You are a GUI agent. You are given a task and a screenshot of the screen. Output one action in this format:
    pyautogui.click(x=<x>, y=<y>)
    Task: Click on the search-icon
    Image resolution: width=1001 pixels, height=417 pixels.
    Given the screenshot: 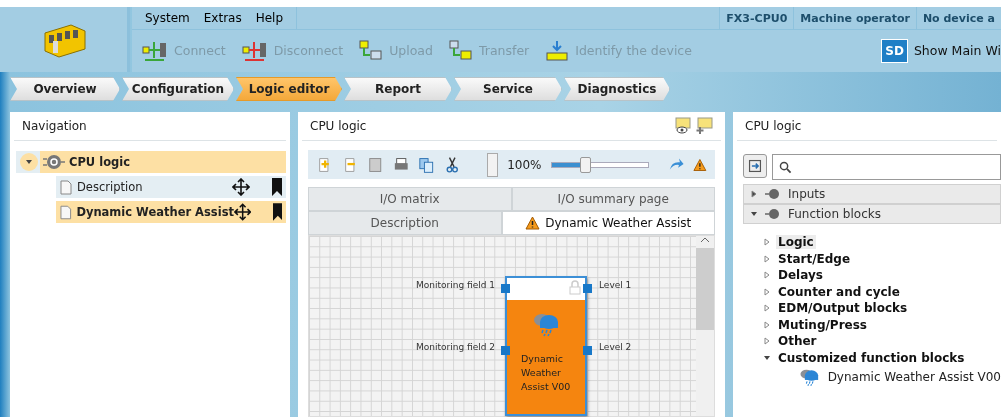 What is the action you would take?
    pyautogui.click(x=785, y=167)
    